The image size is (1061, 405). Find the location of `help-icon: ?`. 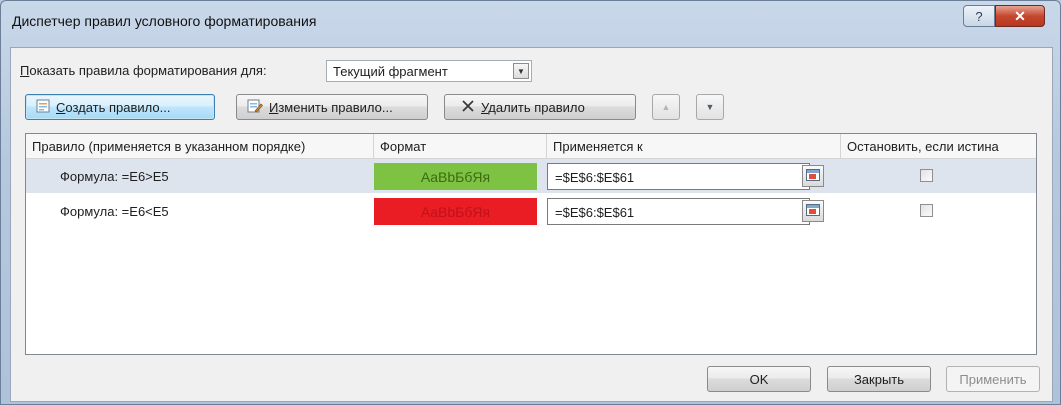

help-icon: ? is located at coordinates (979, 16).